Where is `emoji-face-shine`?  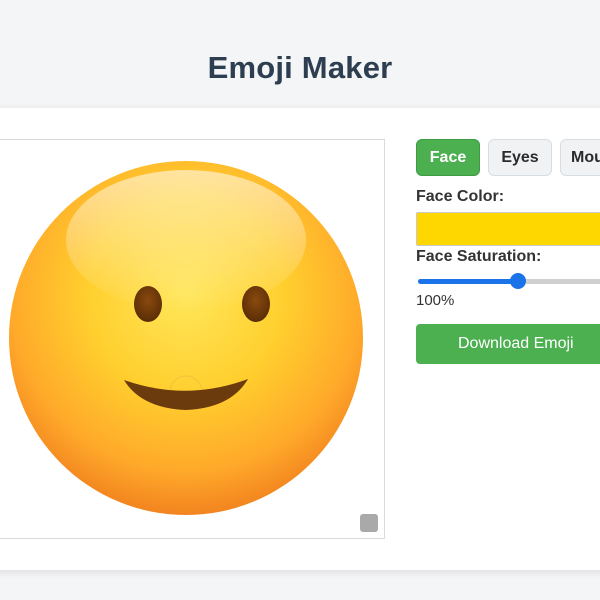
emoji-face-shine is located at coordinates (186, 240).